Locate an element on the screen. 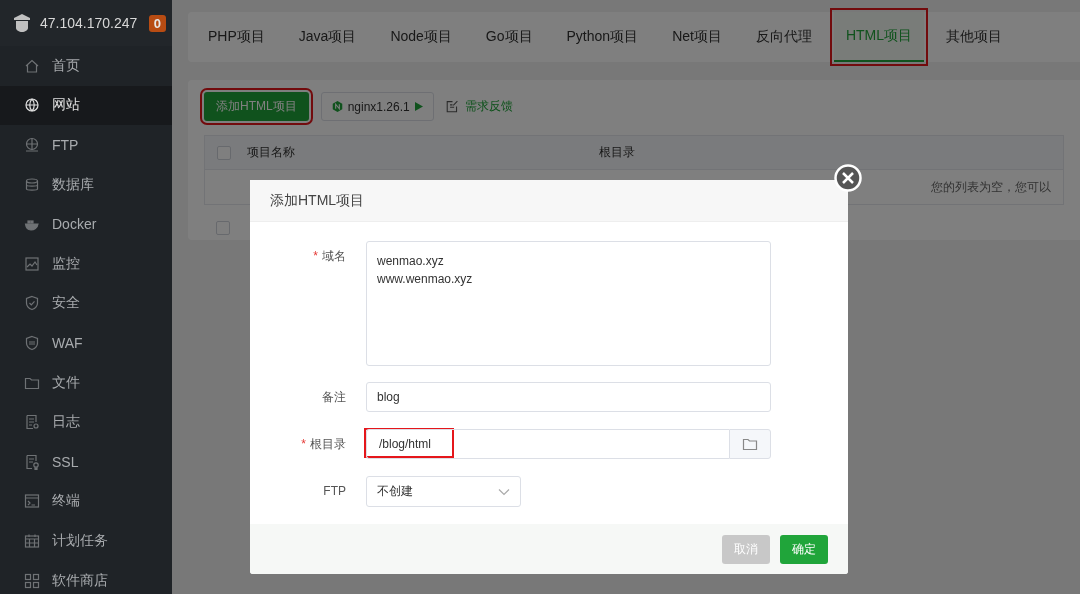 This screenshot has width=1080, height=594. browse-folder-button is located at coordinates (750, 444).